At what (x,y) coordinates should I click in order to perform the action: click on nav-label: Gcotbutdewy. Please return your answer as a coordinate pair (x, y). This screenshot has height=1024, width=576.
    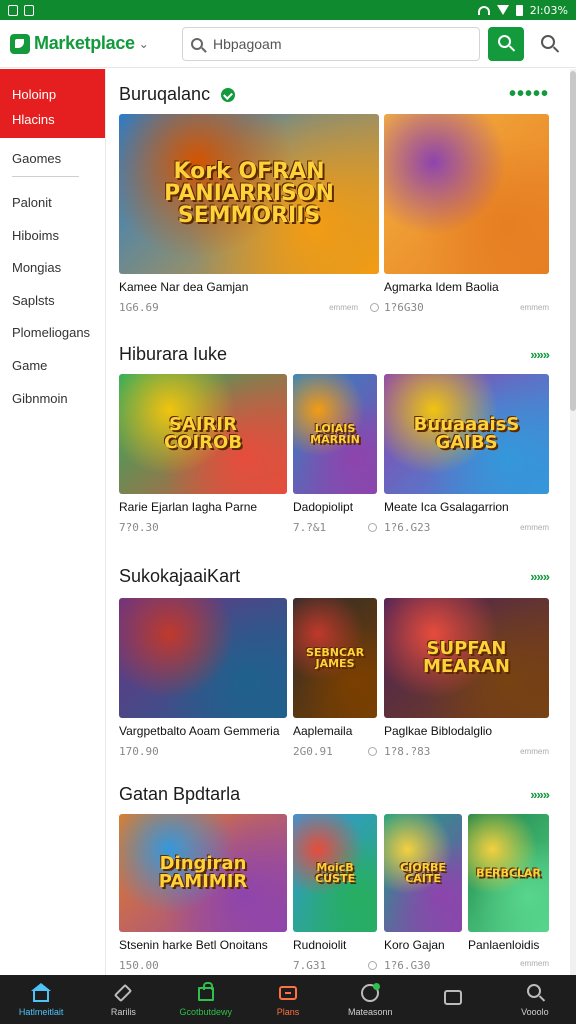
    Looking at the image, I should click on (205, 1011).